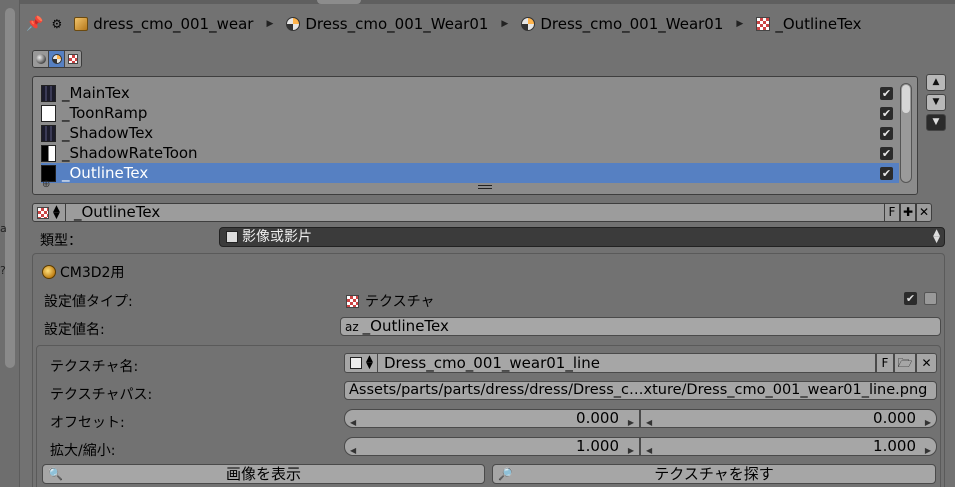  Describe the element at coordinates (49, 272) in the screenshot. I see `cm3d2-logo-icon` at that location.